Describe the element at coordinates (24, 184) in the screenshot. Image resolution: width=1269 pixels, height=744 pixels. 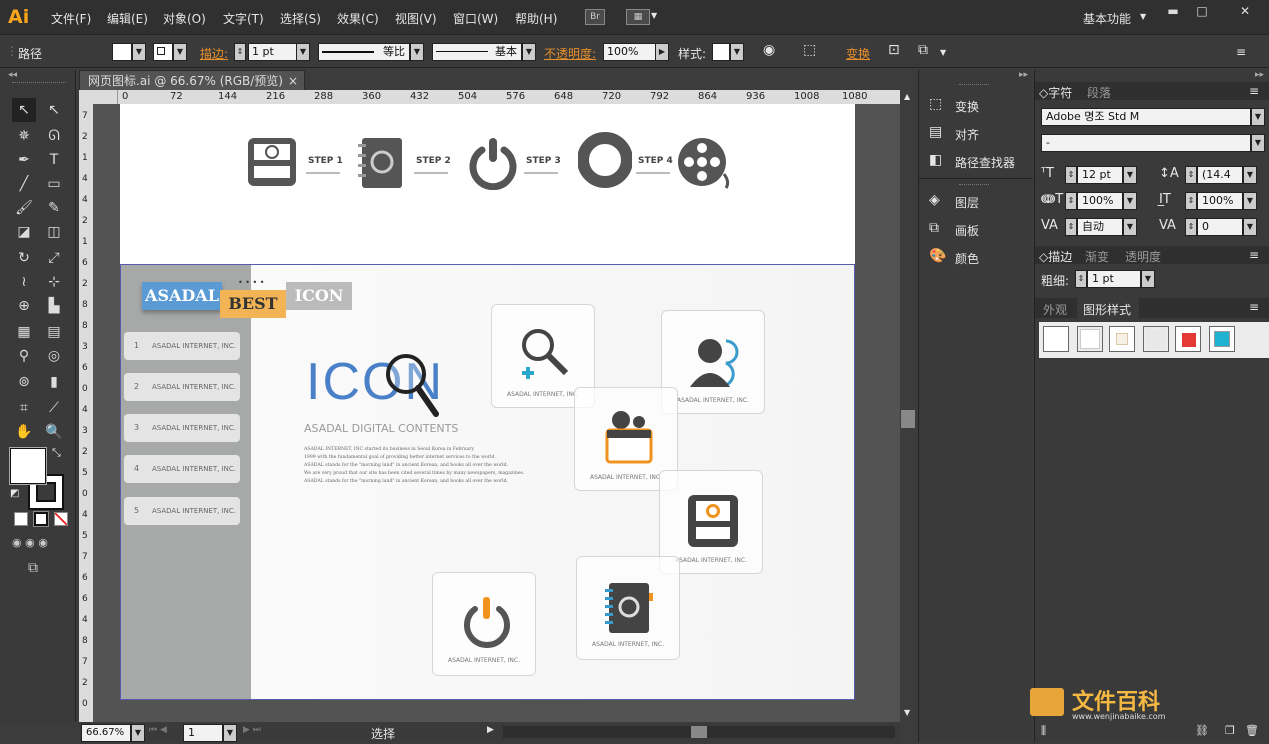
I see `line-tool-icon: ╱` at that location.